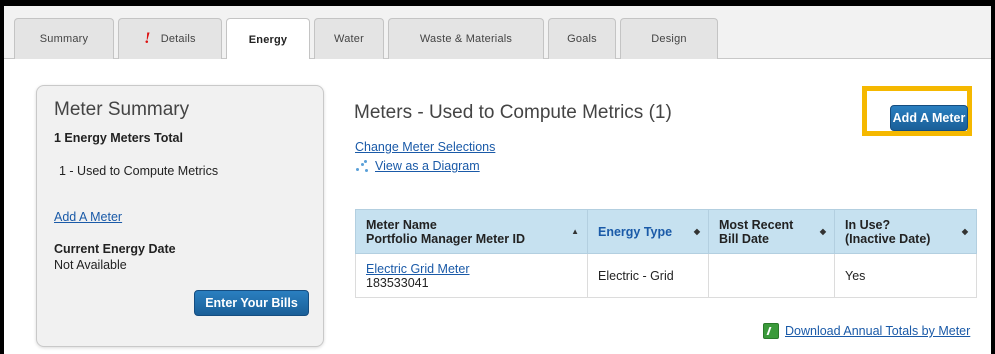  Describe the element at coordinates (90, 265) in the screenshot. I see `current-energy-date-value: Not Available` at that location.